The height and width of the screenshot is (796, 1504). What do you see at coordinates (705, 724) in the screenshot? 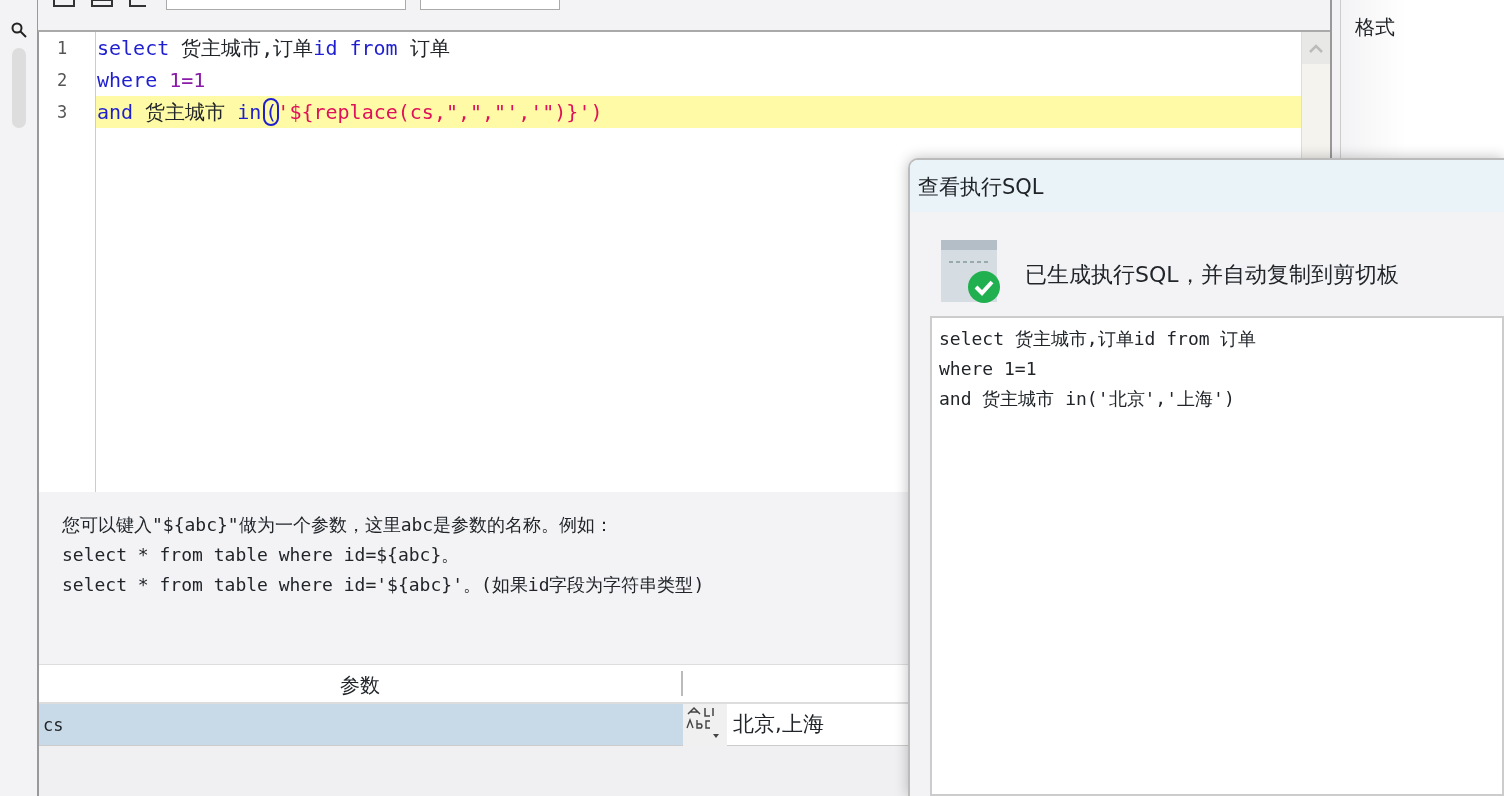
I see `text-type-icon` at bounding box center [705, 724].